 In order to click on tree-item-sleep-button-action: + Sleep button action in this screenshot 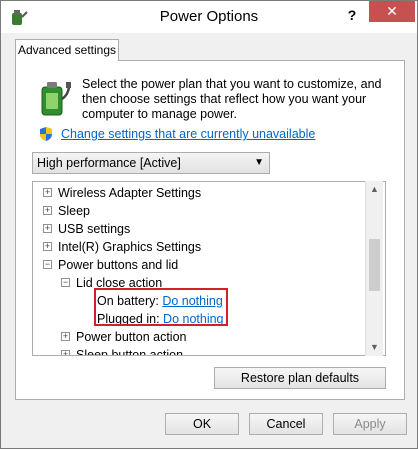, I will do `click(122, 351)`.